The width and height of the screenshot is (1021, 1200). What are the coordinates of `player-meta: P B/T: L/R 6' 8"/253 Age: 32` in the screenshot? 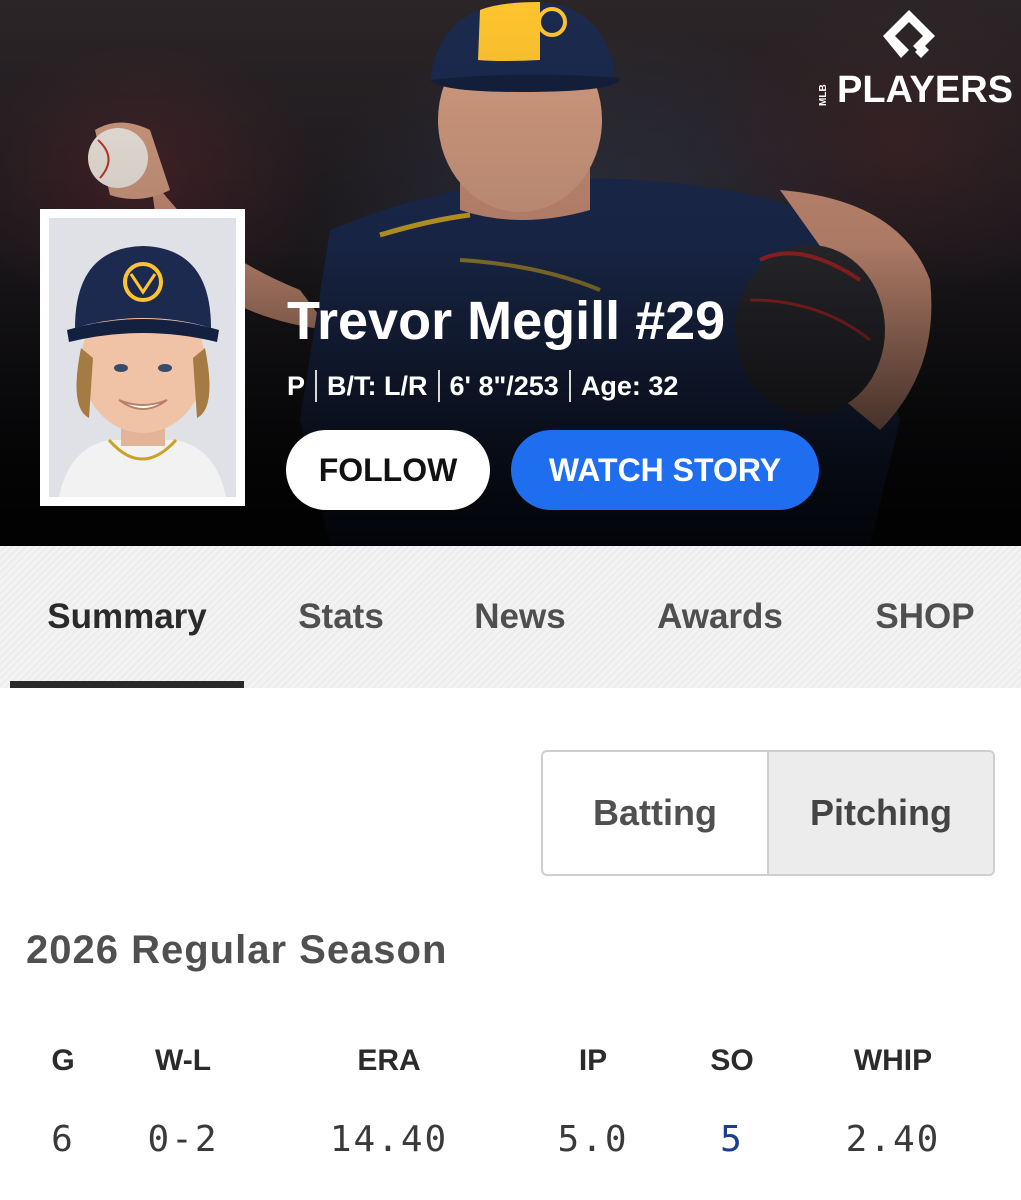 It's located at (482, 386).